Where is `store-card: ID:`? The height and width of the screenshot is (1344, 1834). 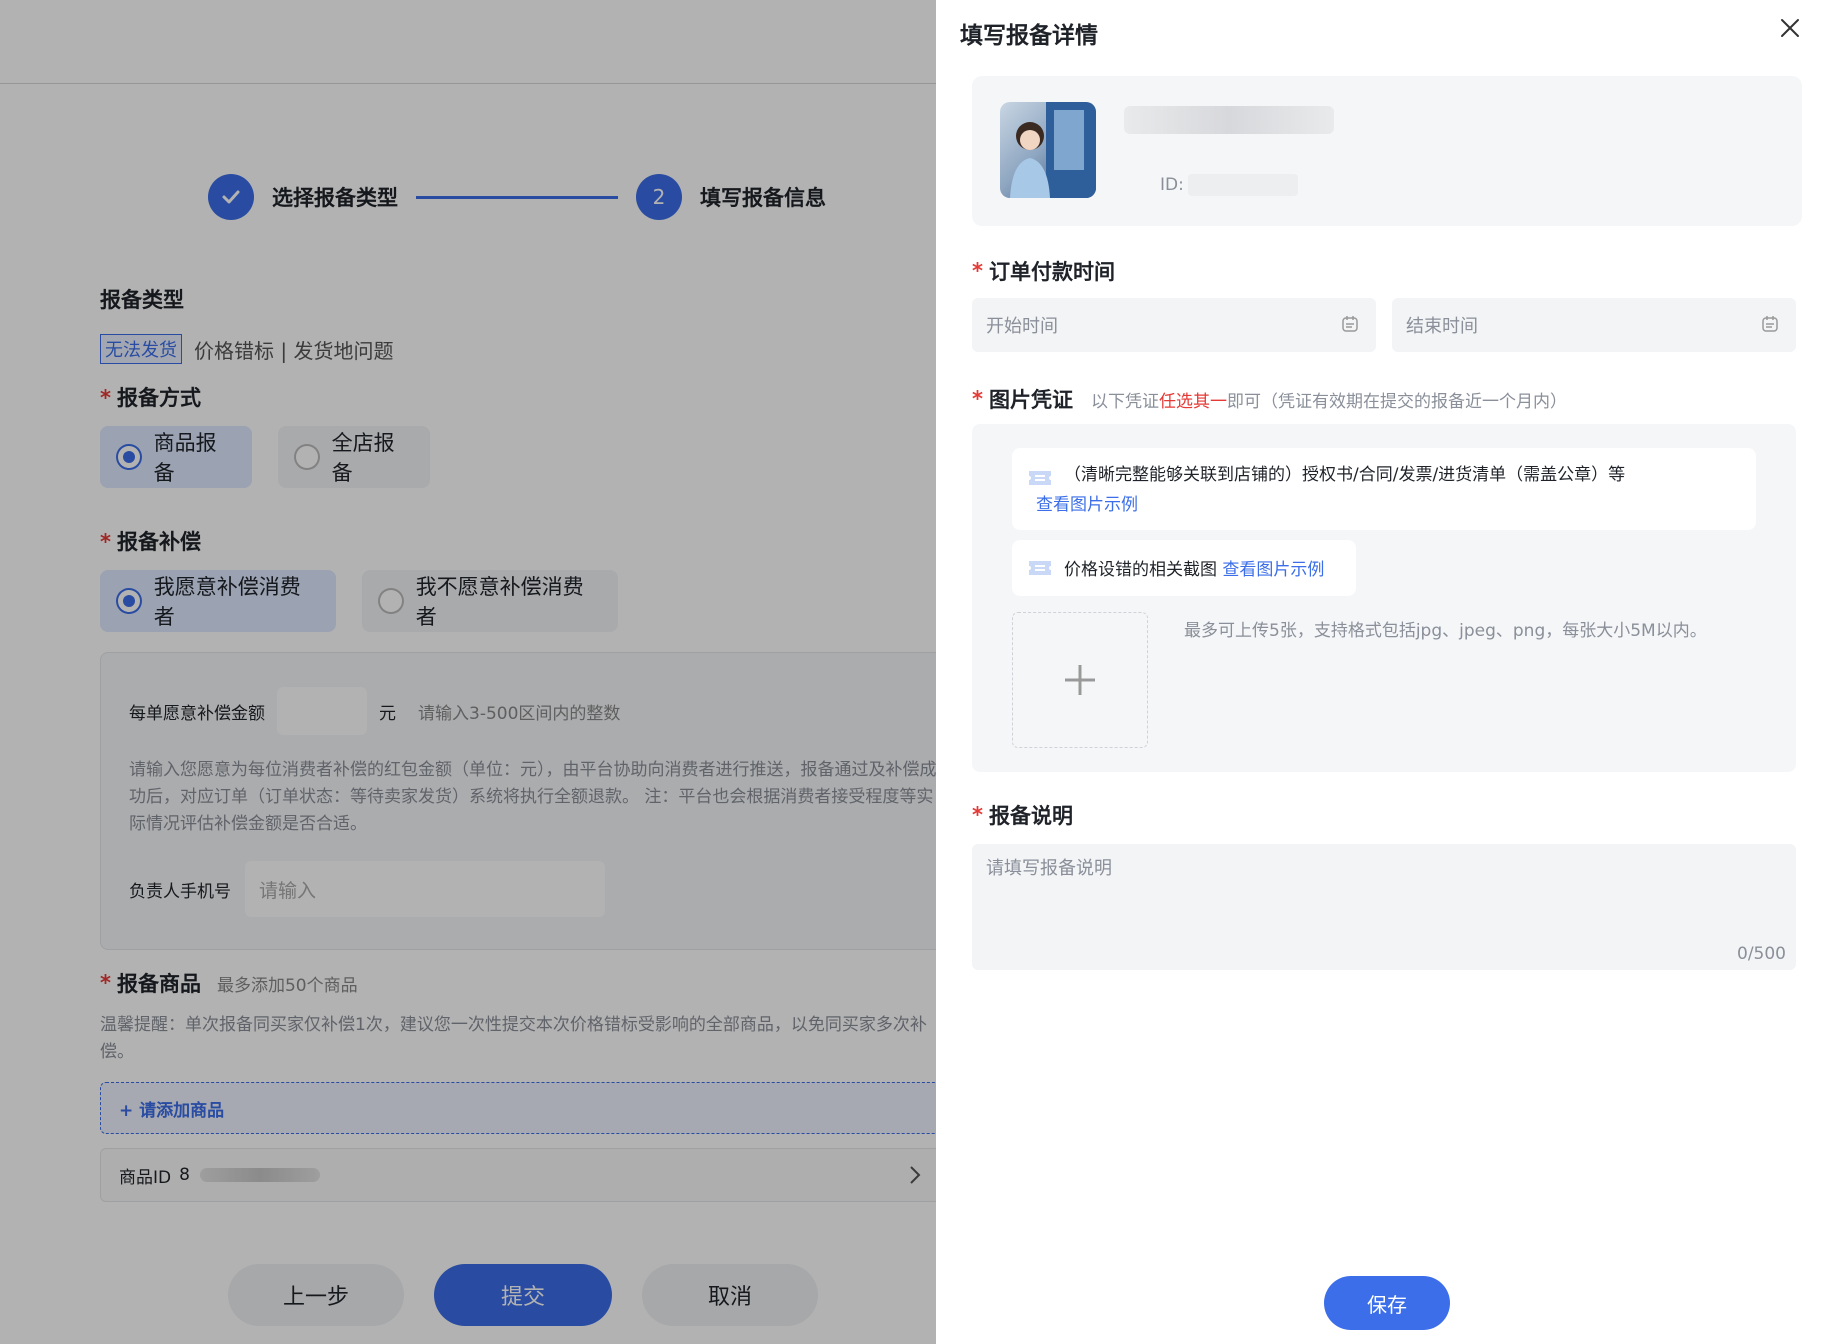 store-card: ID: is located at coordinates (1387, 151).